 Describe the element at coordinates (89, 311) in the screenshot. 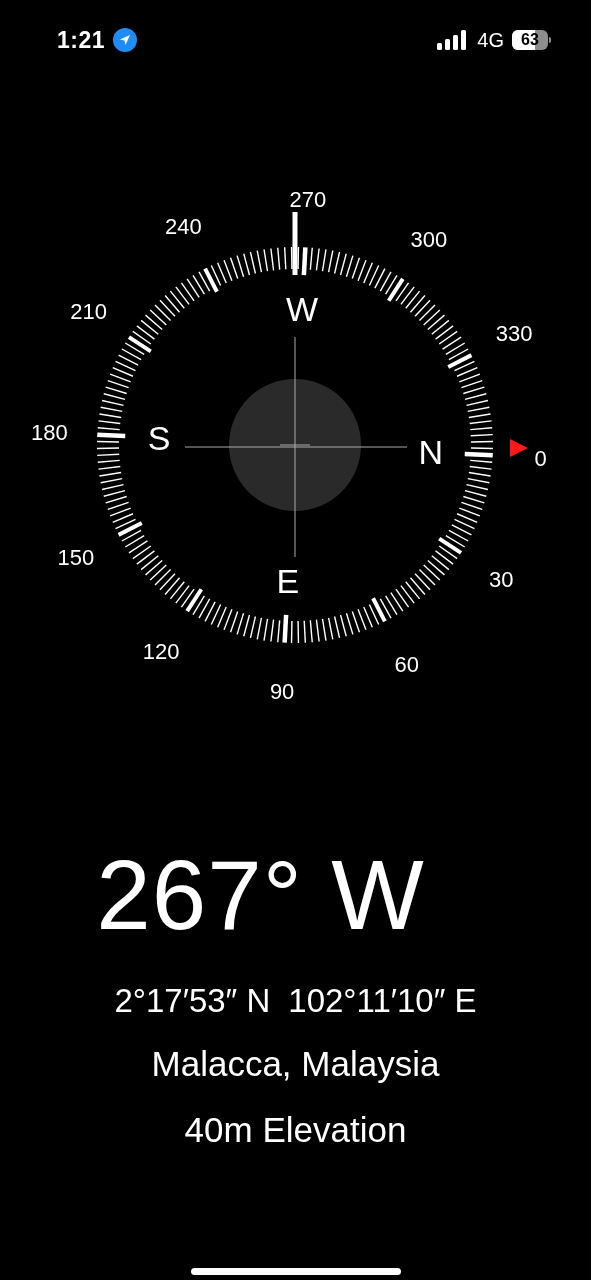

I see `degree-label: 210` at that location.